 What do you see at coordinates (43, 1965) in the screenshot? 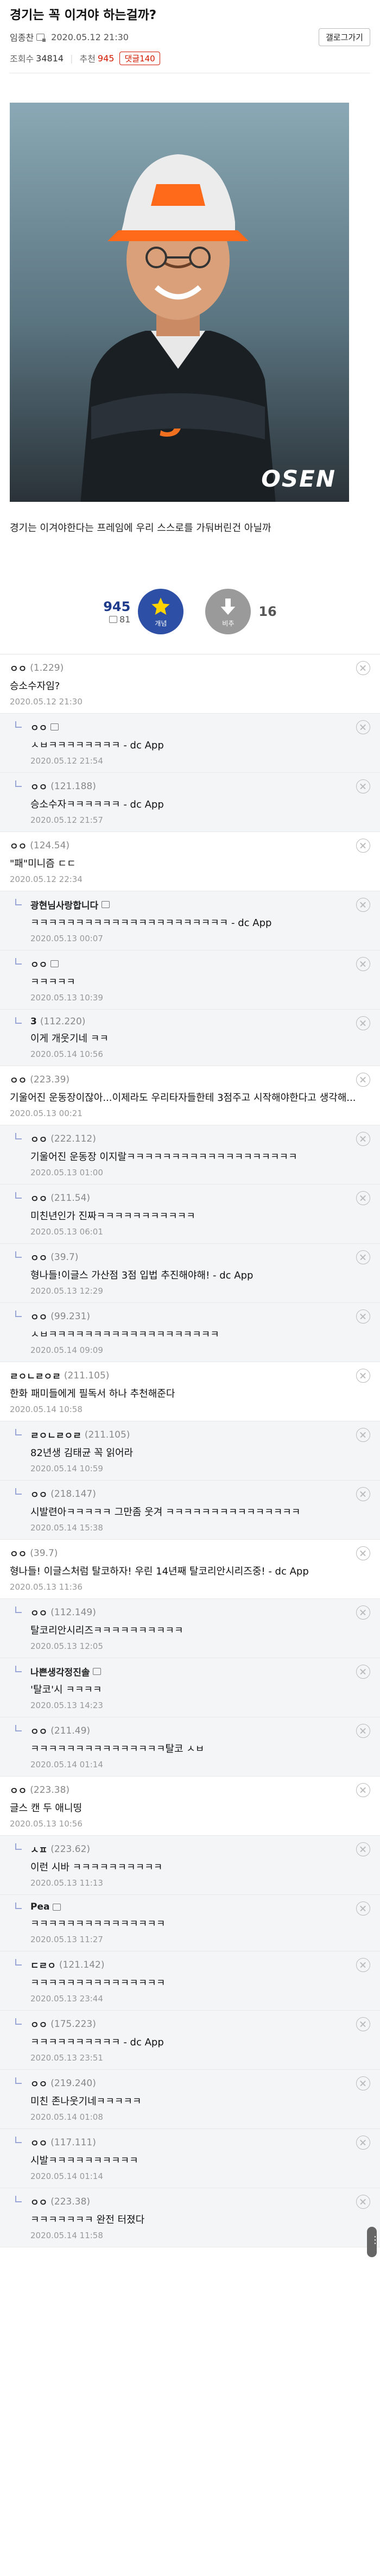
I see `comment-nickname: ㄷㄹㅇ` at bounding box center [43, 1965].